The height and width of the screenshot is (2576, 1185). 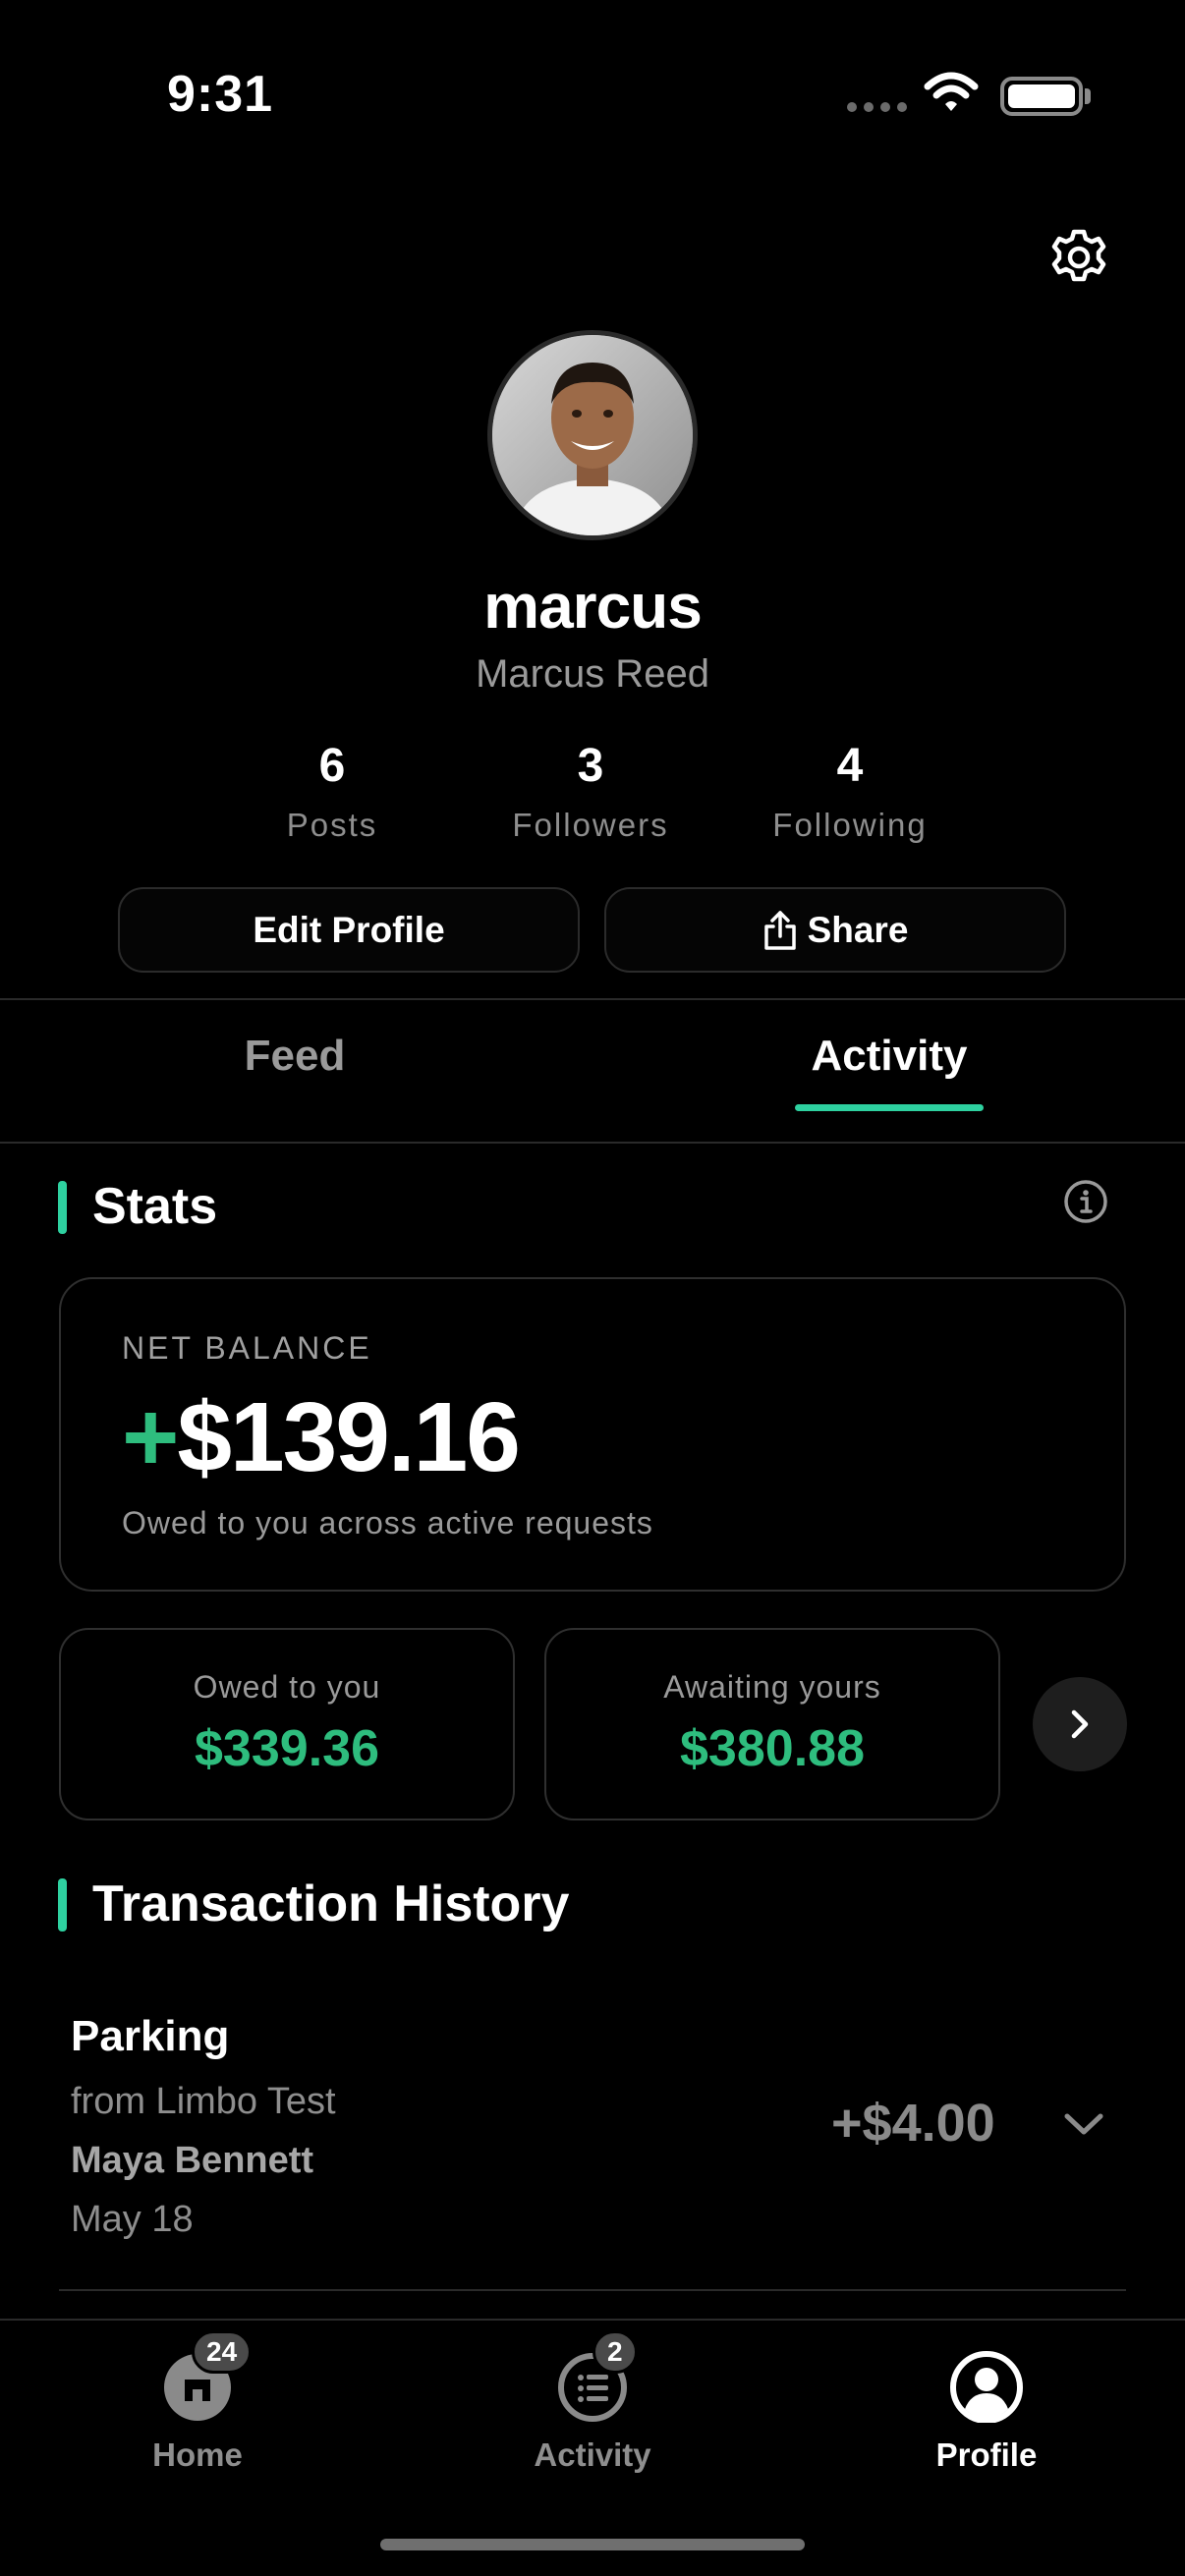 I want to click on nav-profile: Profile, so click(x=987, y=2409).